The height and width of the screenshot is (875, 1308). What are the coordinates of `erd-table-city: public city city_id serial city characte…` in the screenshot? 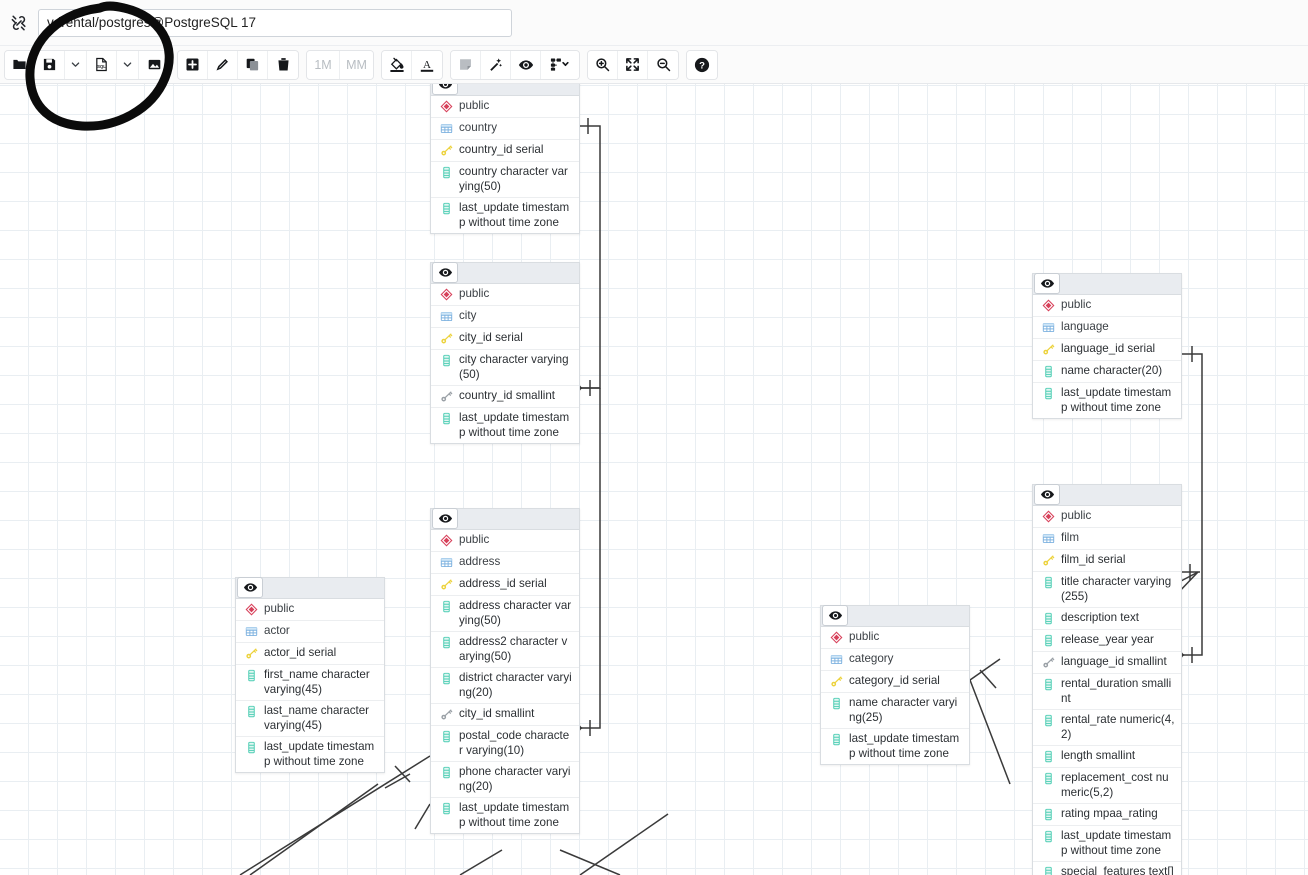 It's located at (505, 353).